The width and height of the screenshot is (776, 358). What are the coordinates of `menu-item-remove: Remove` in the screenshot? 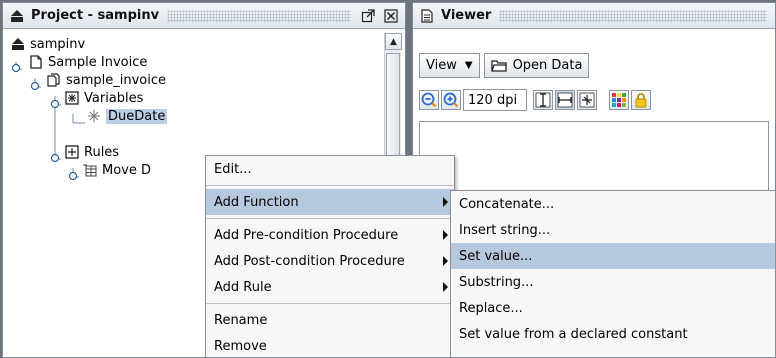 It's located at (330, 345).